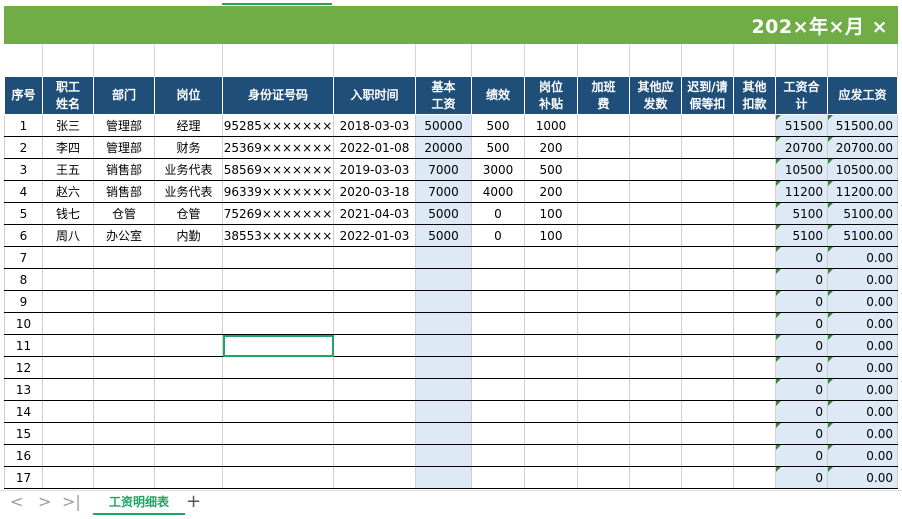  What do you see at coordinates (862, 125) in the screenshot?
I see `table-cell: 51500.00` at bounding box center [862, 125].